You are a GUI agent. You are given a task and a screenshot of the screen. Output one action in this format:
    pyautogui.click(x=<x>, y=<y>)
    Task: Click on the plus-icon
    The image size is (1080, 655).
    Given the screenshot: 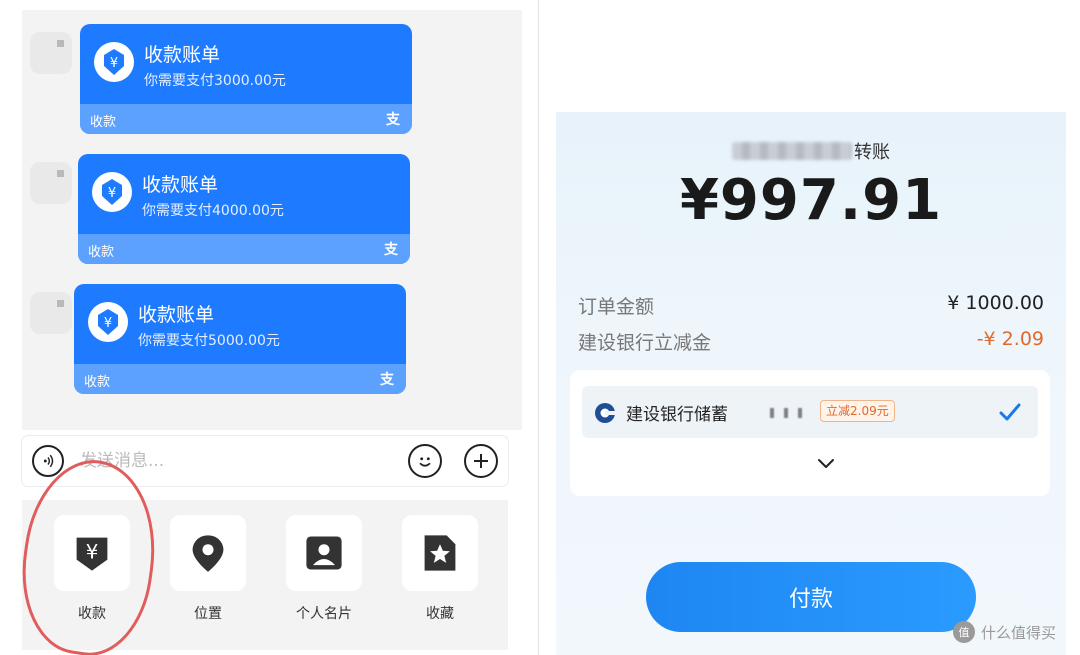 What is the action you would take?
    pyautogui.click(x=481, y=461)
    